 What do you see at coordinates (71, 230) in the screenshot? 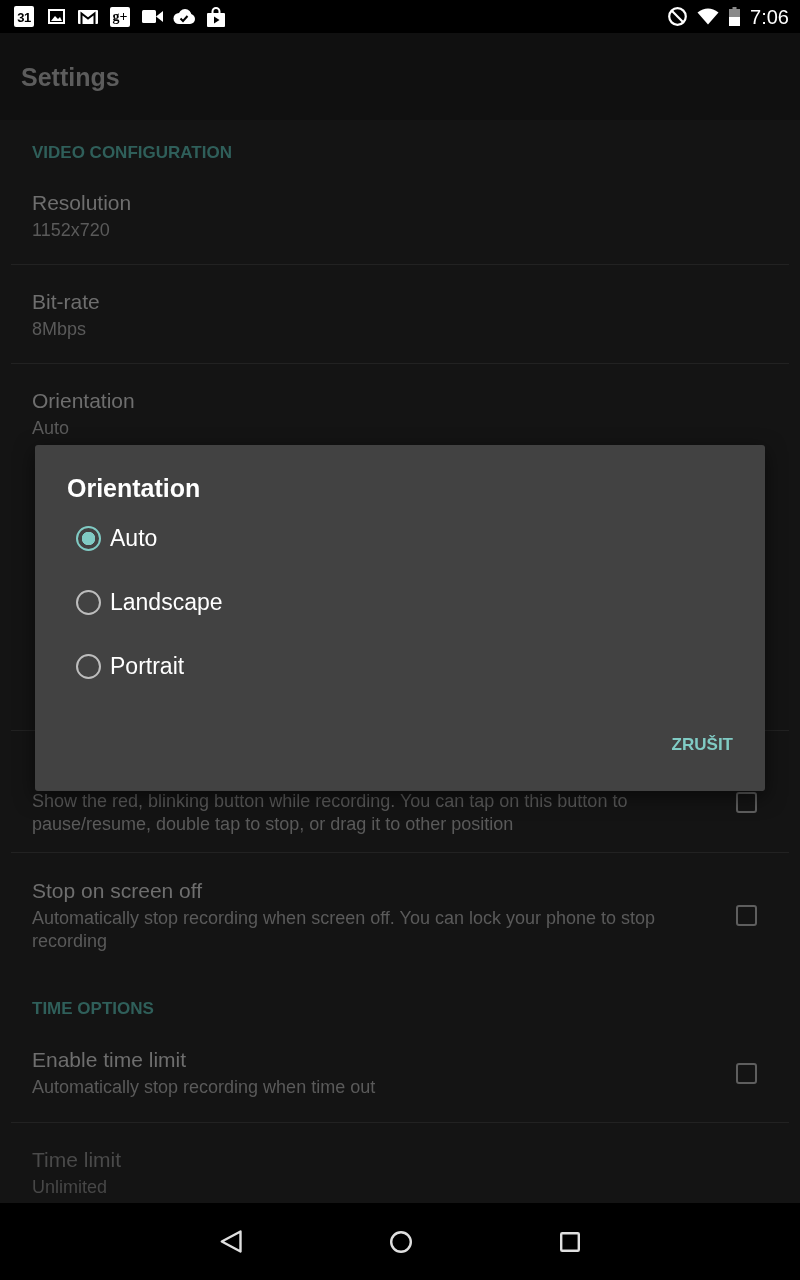
I see `setting-summary: 1152x720` at bounding box center [71, 230].